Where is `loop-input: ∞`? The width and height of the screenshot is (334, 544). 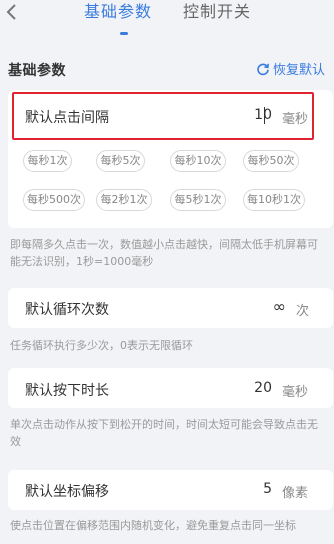 loop-input: ∞ is located at coordinates (263, 306).